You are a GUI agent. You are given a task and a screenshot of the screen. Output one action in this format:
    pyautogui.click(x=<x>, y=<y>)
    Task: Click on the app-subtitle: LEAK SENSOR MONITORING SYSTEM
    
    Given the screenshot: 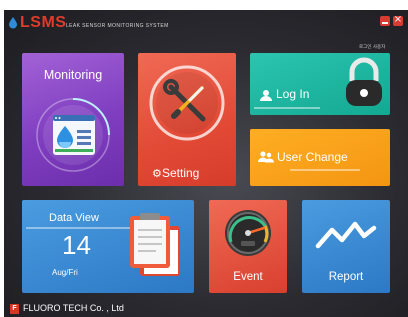 What is the action you would take?
    pyautogui.click(x=117, y=26)
    